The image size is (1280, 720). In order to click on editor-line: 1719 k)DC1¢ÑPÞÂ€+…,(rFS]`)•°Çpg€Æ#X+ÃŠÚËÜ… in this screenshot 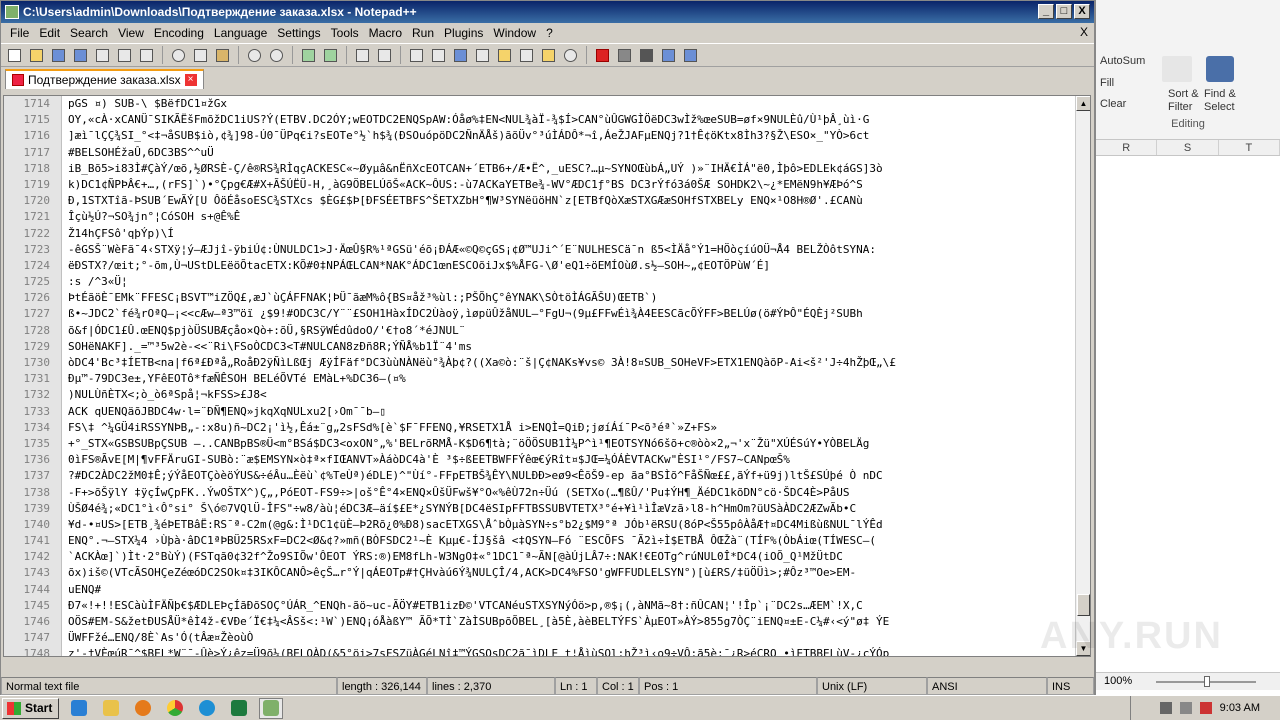, I will do `click(541, 185)`.